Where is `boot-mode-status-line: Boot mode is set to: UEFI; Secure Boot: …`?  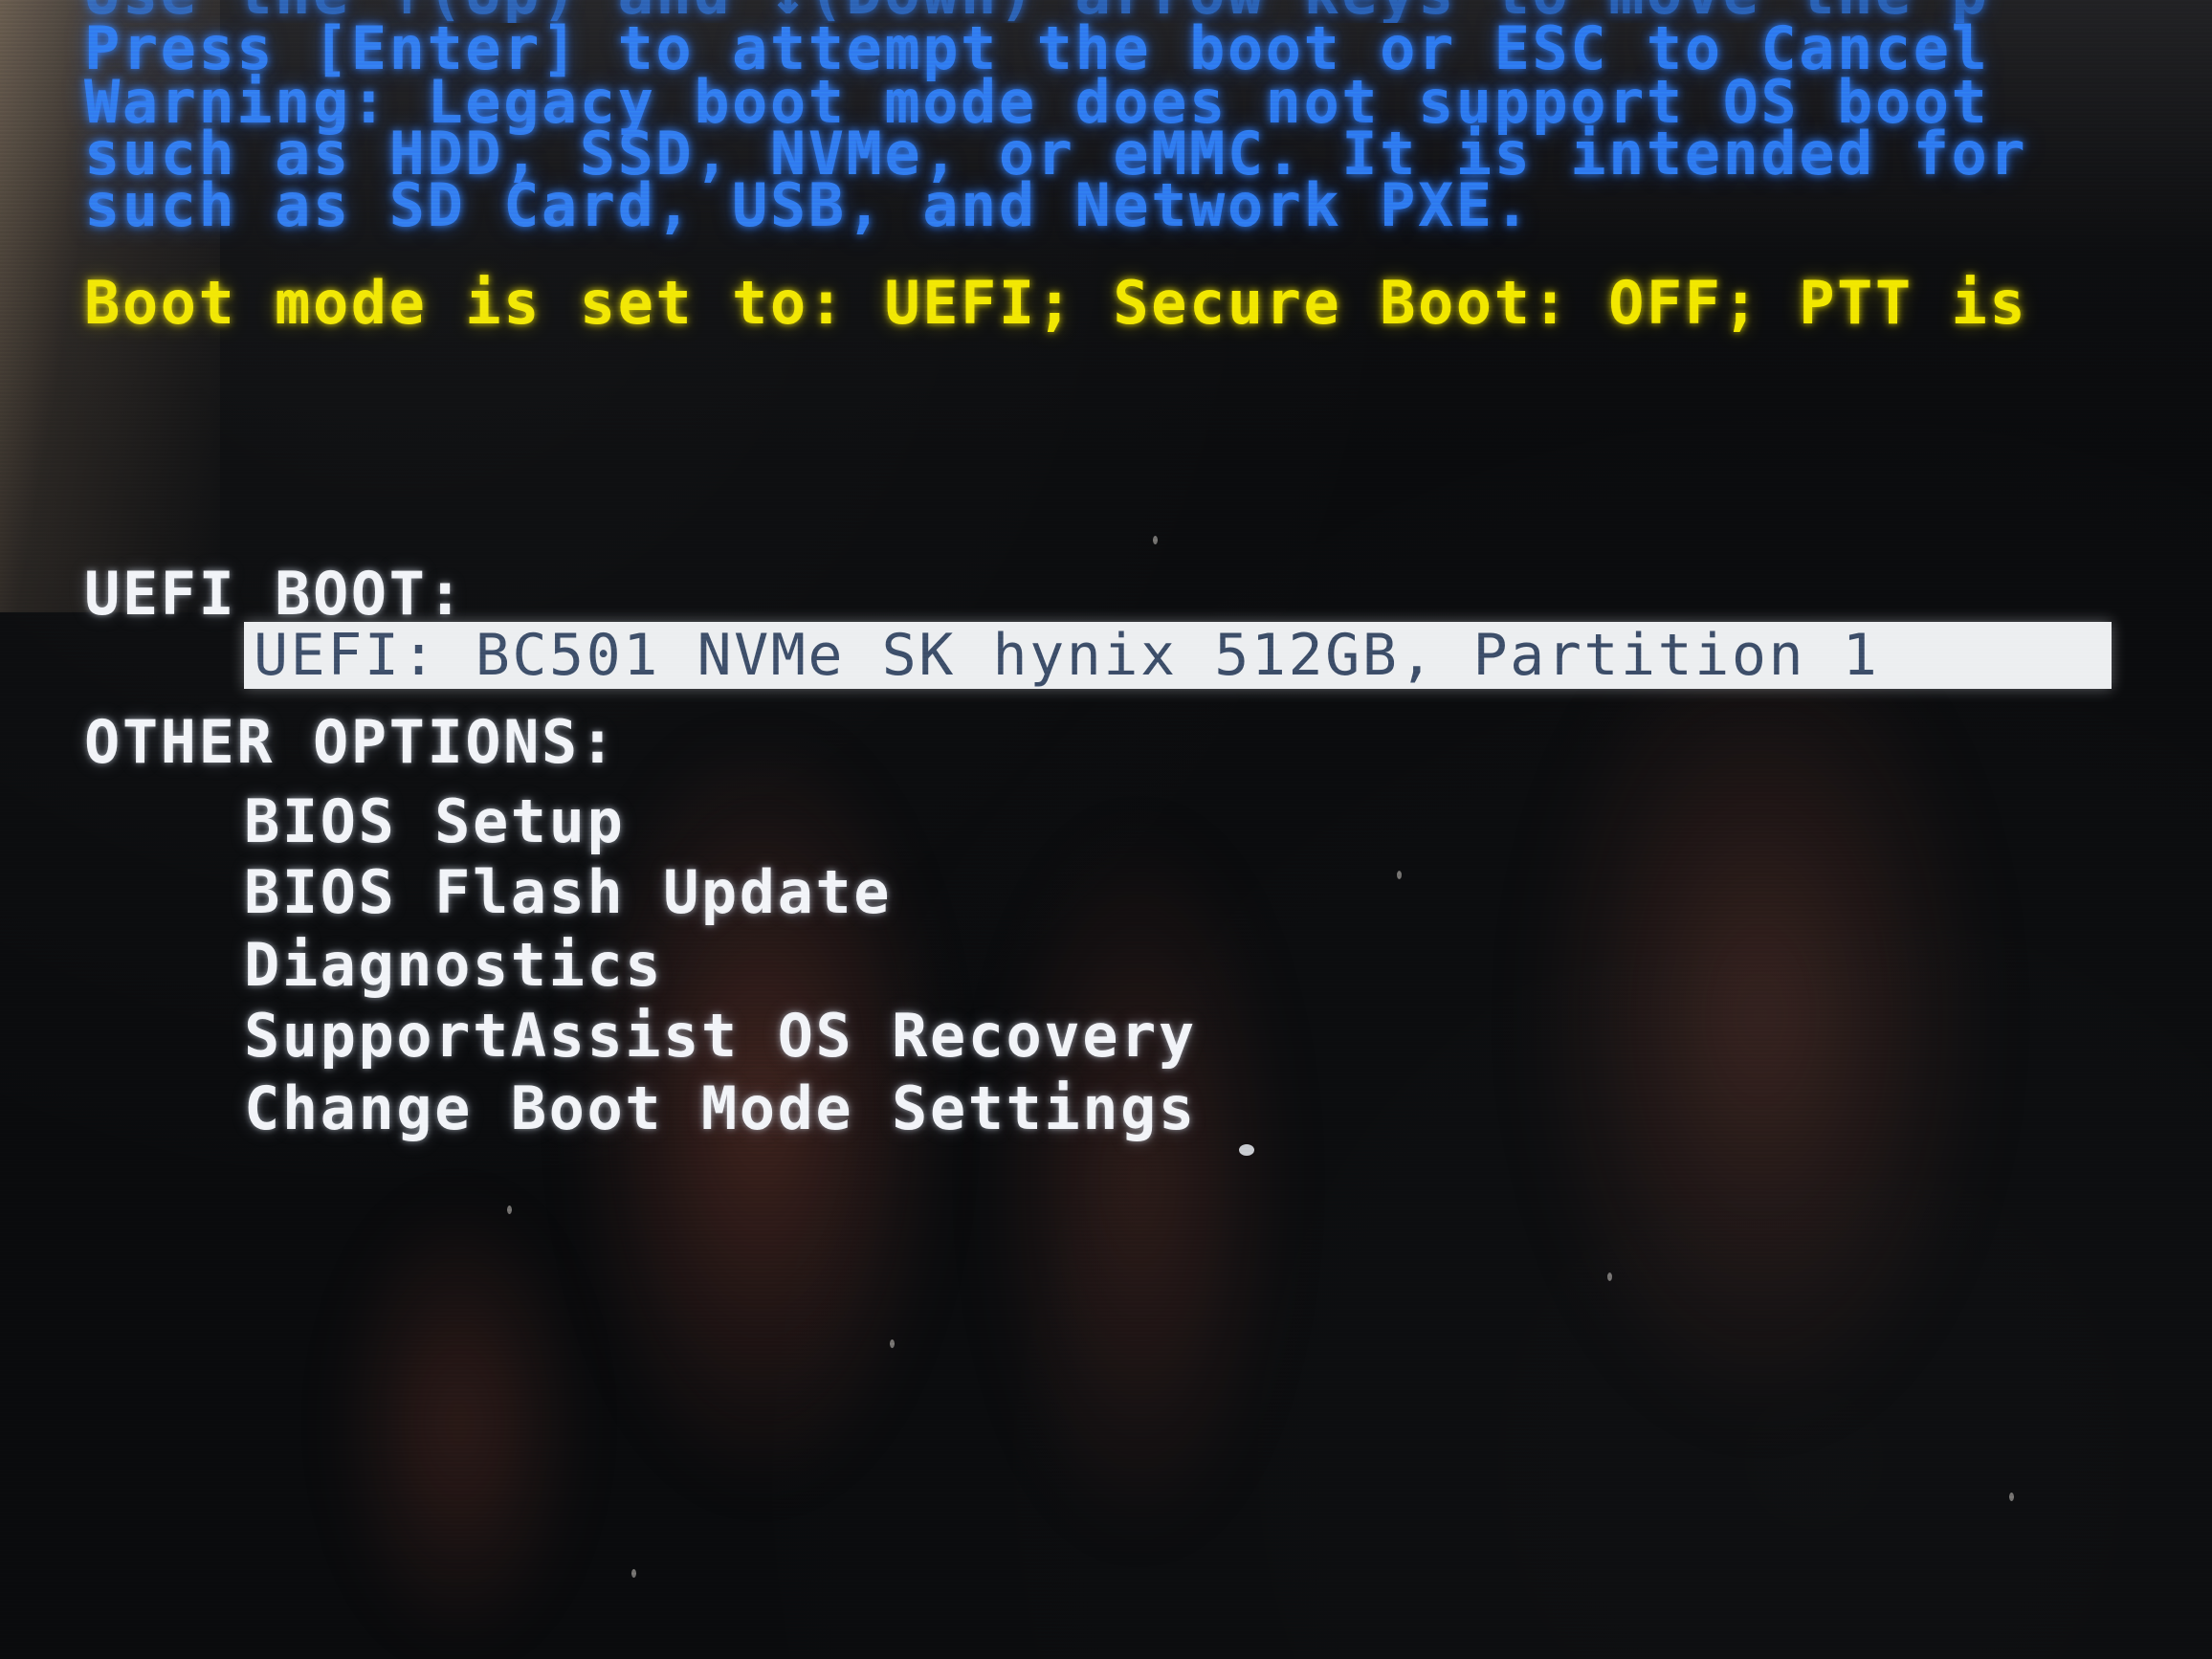
boot-mode-status-line: Boot mode is set to: UEFI; Secure Boot: … is located at coordinates (1056, 303).